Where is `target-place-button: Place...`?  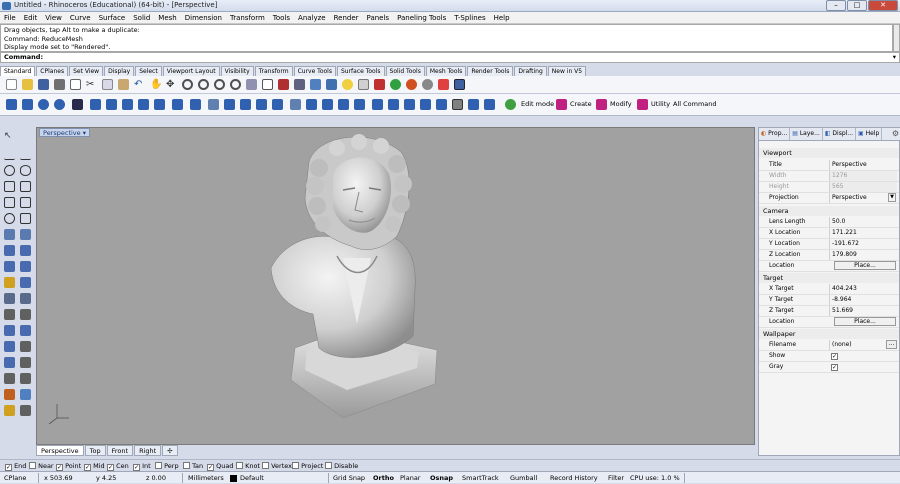
target-place-button: Place... is located at coordinates (865, 321).